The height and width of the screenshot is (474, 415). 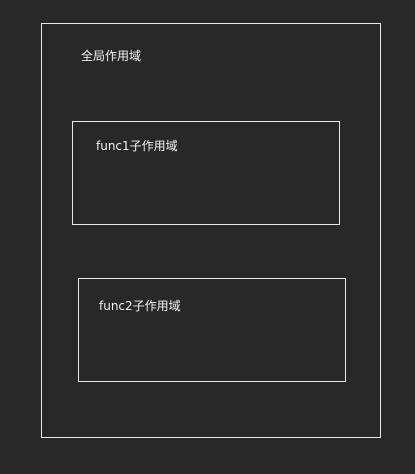 I want to click on func1-scope-label: func1子作用域, so click(x=137, y=146).